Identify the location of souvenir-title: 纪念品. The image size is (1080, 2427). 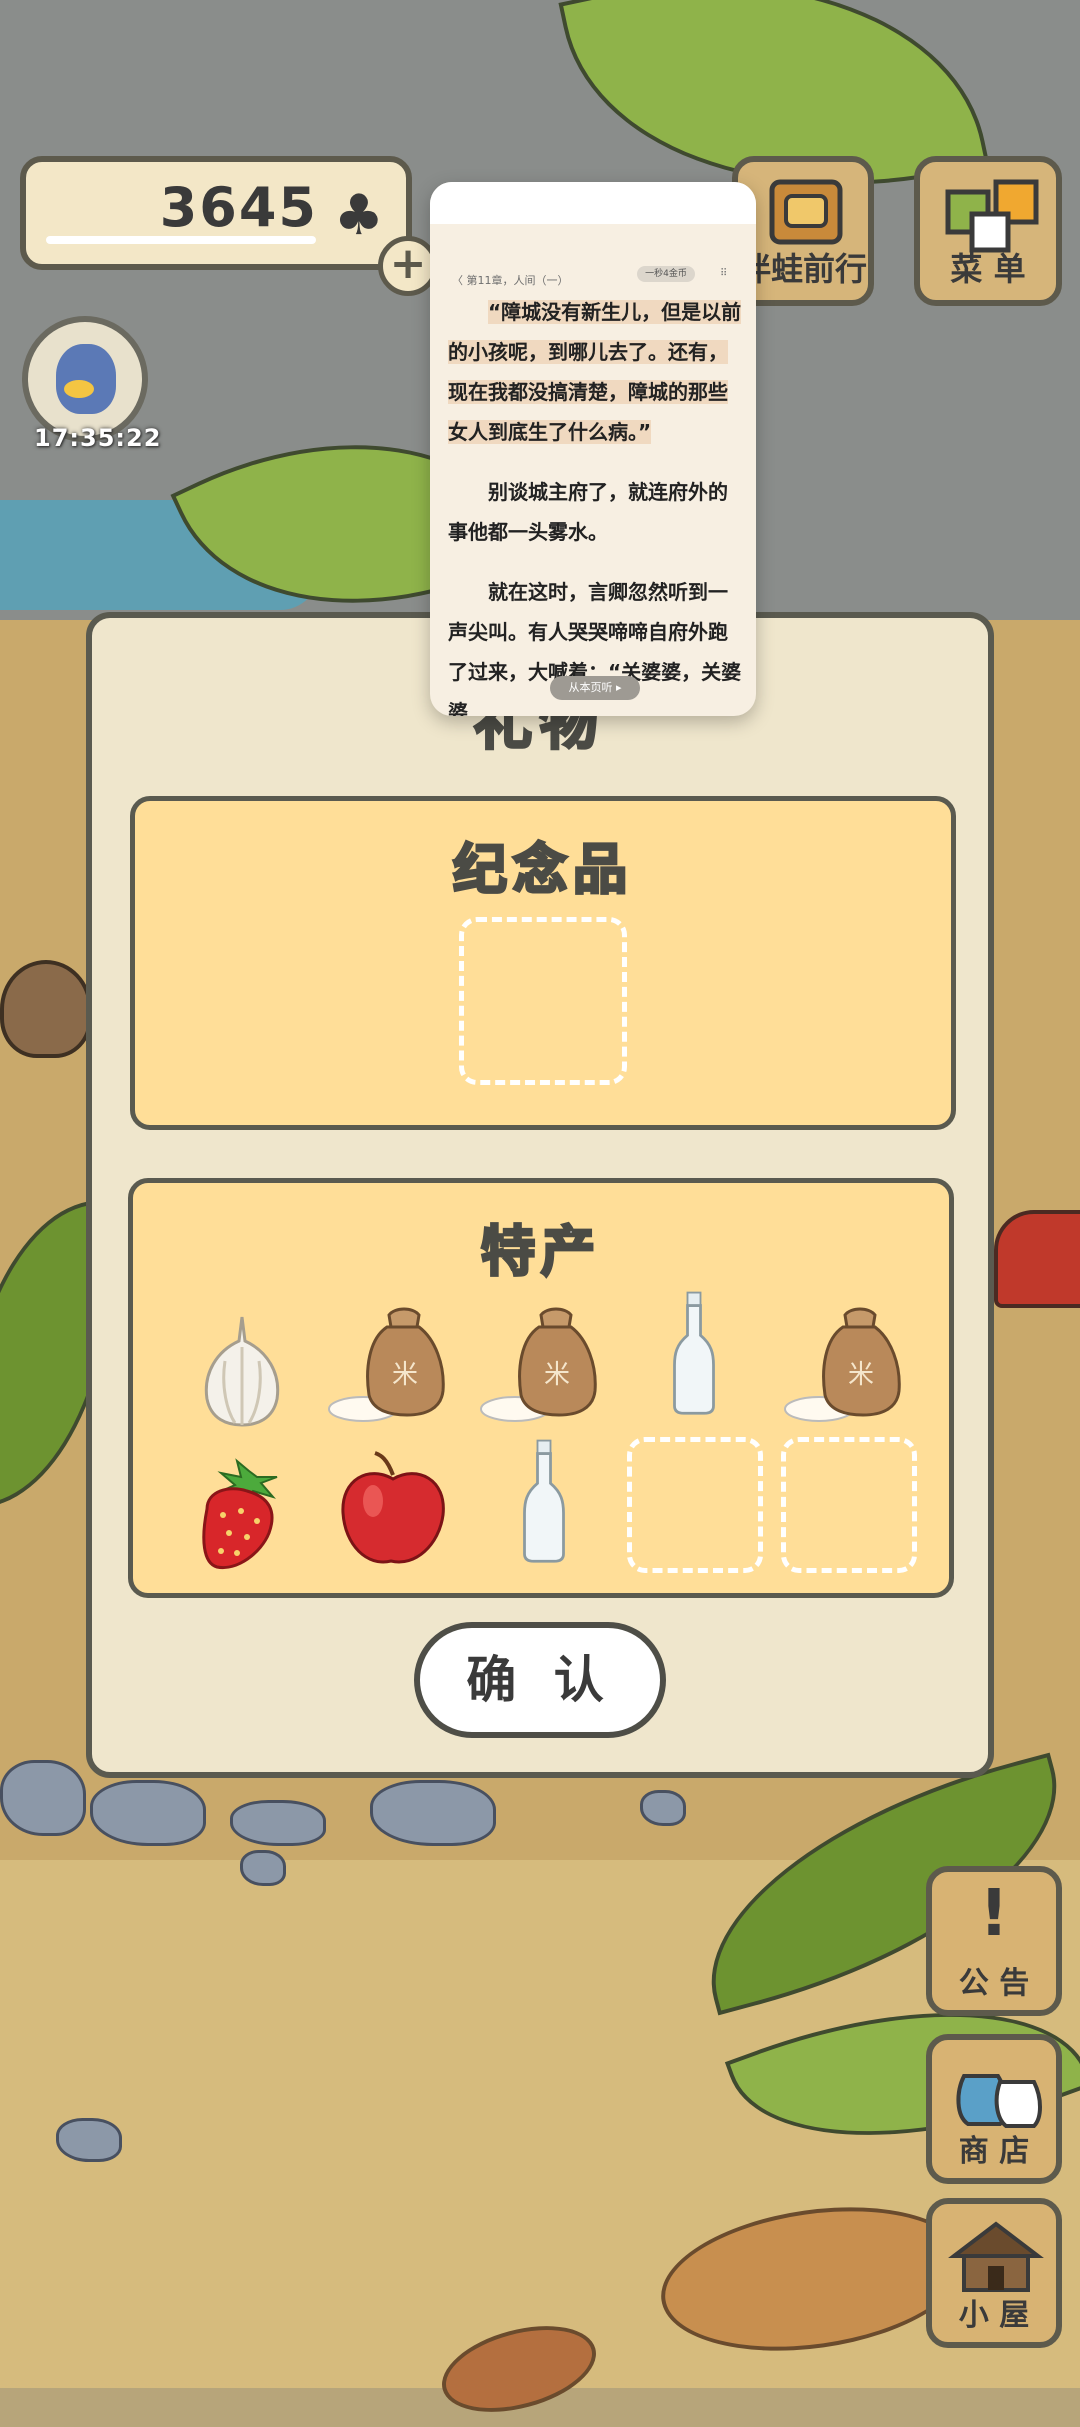
(542, 870).